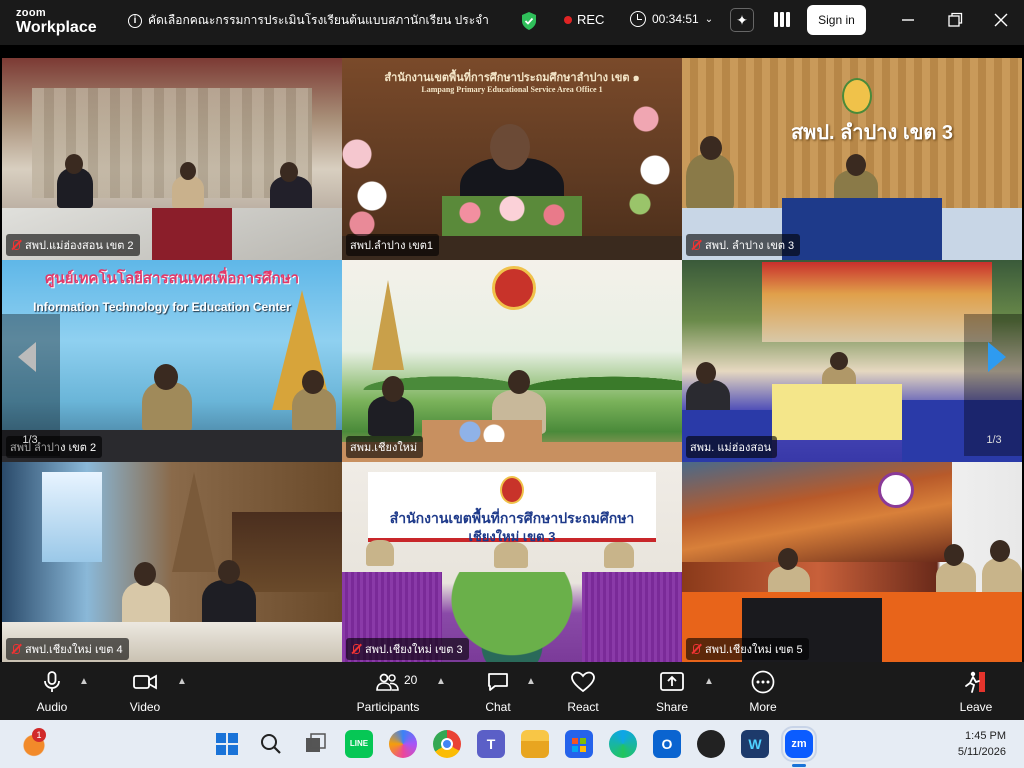 The height and width of the screenshot is (768, 1024). What do you see at coordinates (72, 517) in the screenshot?
I see `waterfall-backdrop` at bounding box center [72, 517].